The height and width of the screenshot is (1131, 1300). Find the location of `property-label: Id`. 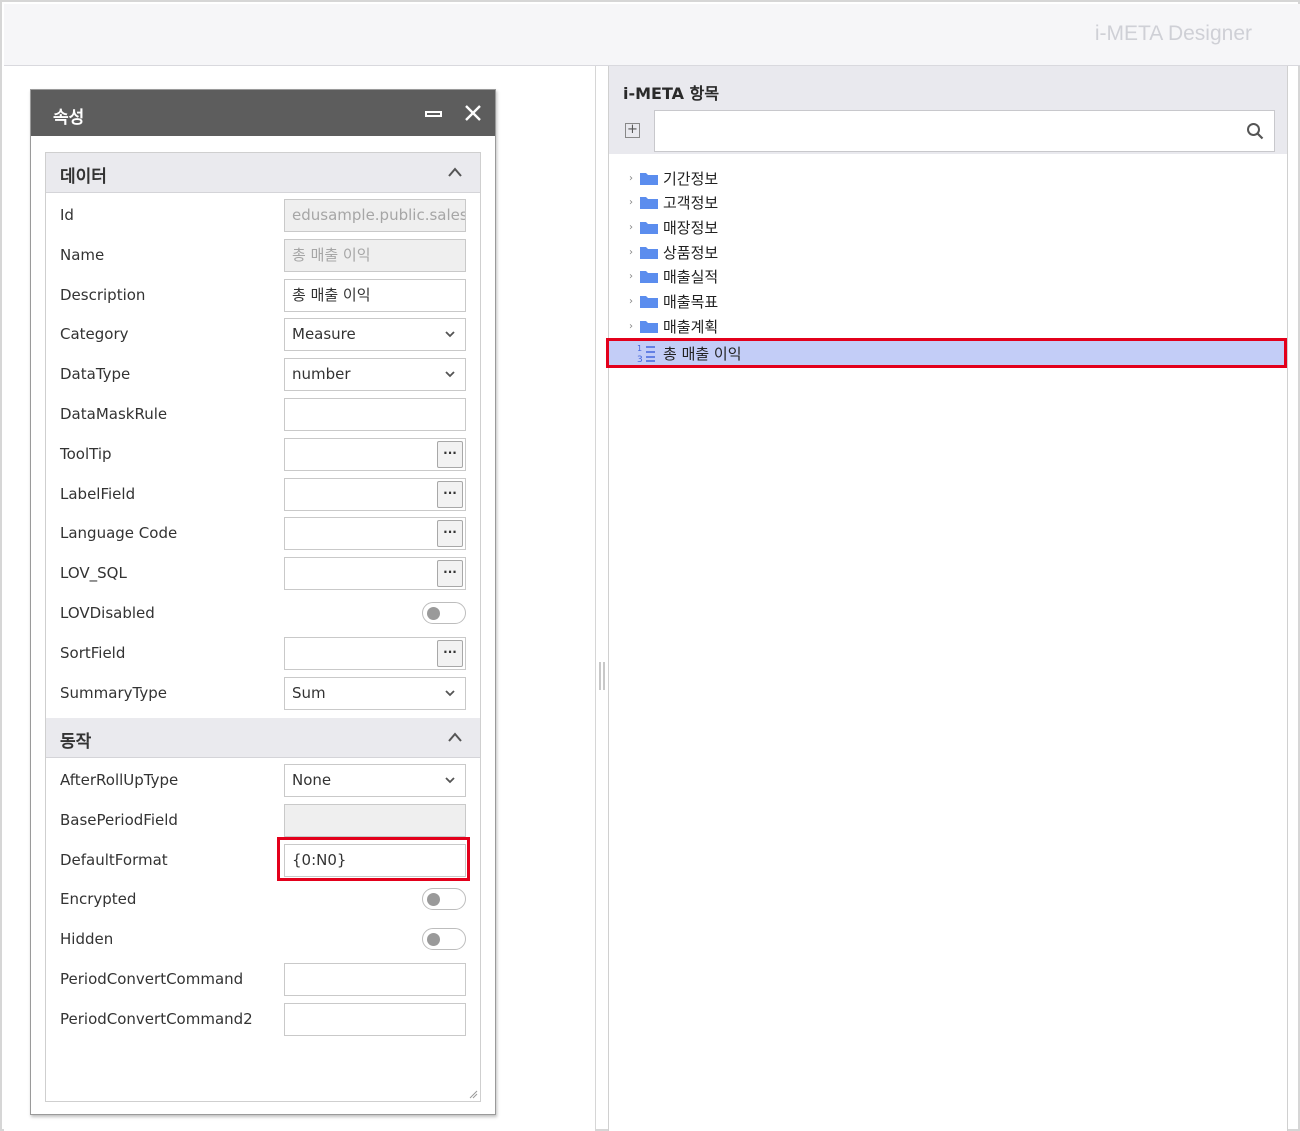

property-label: Id is located at coordinates (67, 215).